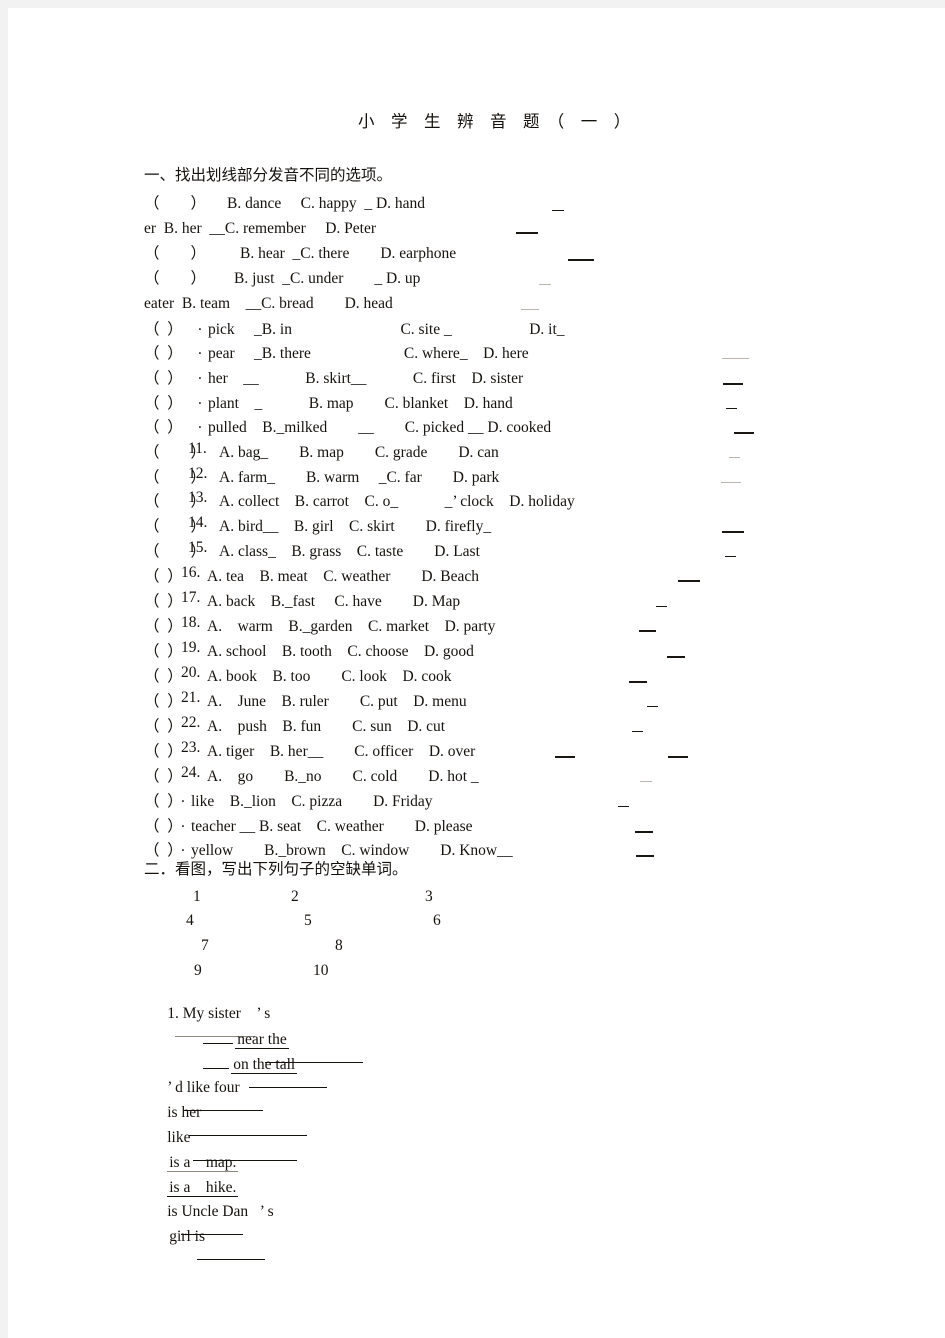 The image size is (945, 1338). Describe the element at coordinates (544, 353) in the screenshot. I see `question-row: （ ） . pear _B. there C. where_ D. here` at that location.